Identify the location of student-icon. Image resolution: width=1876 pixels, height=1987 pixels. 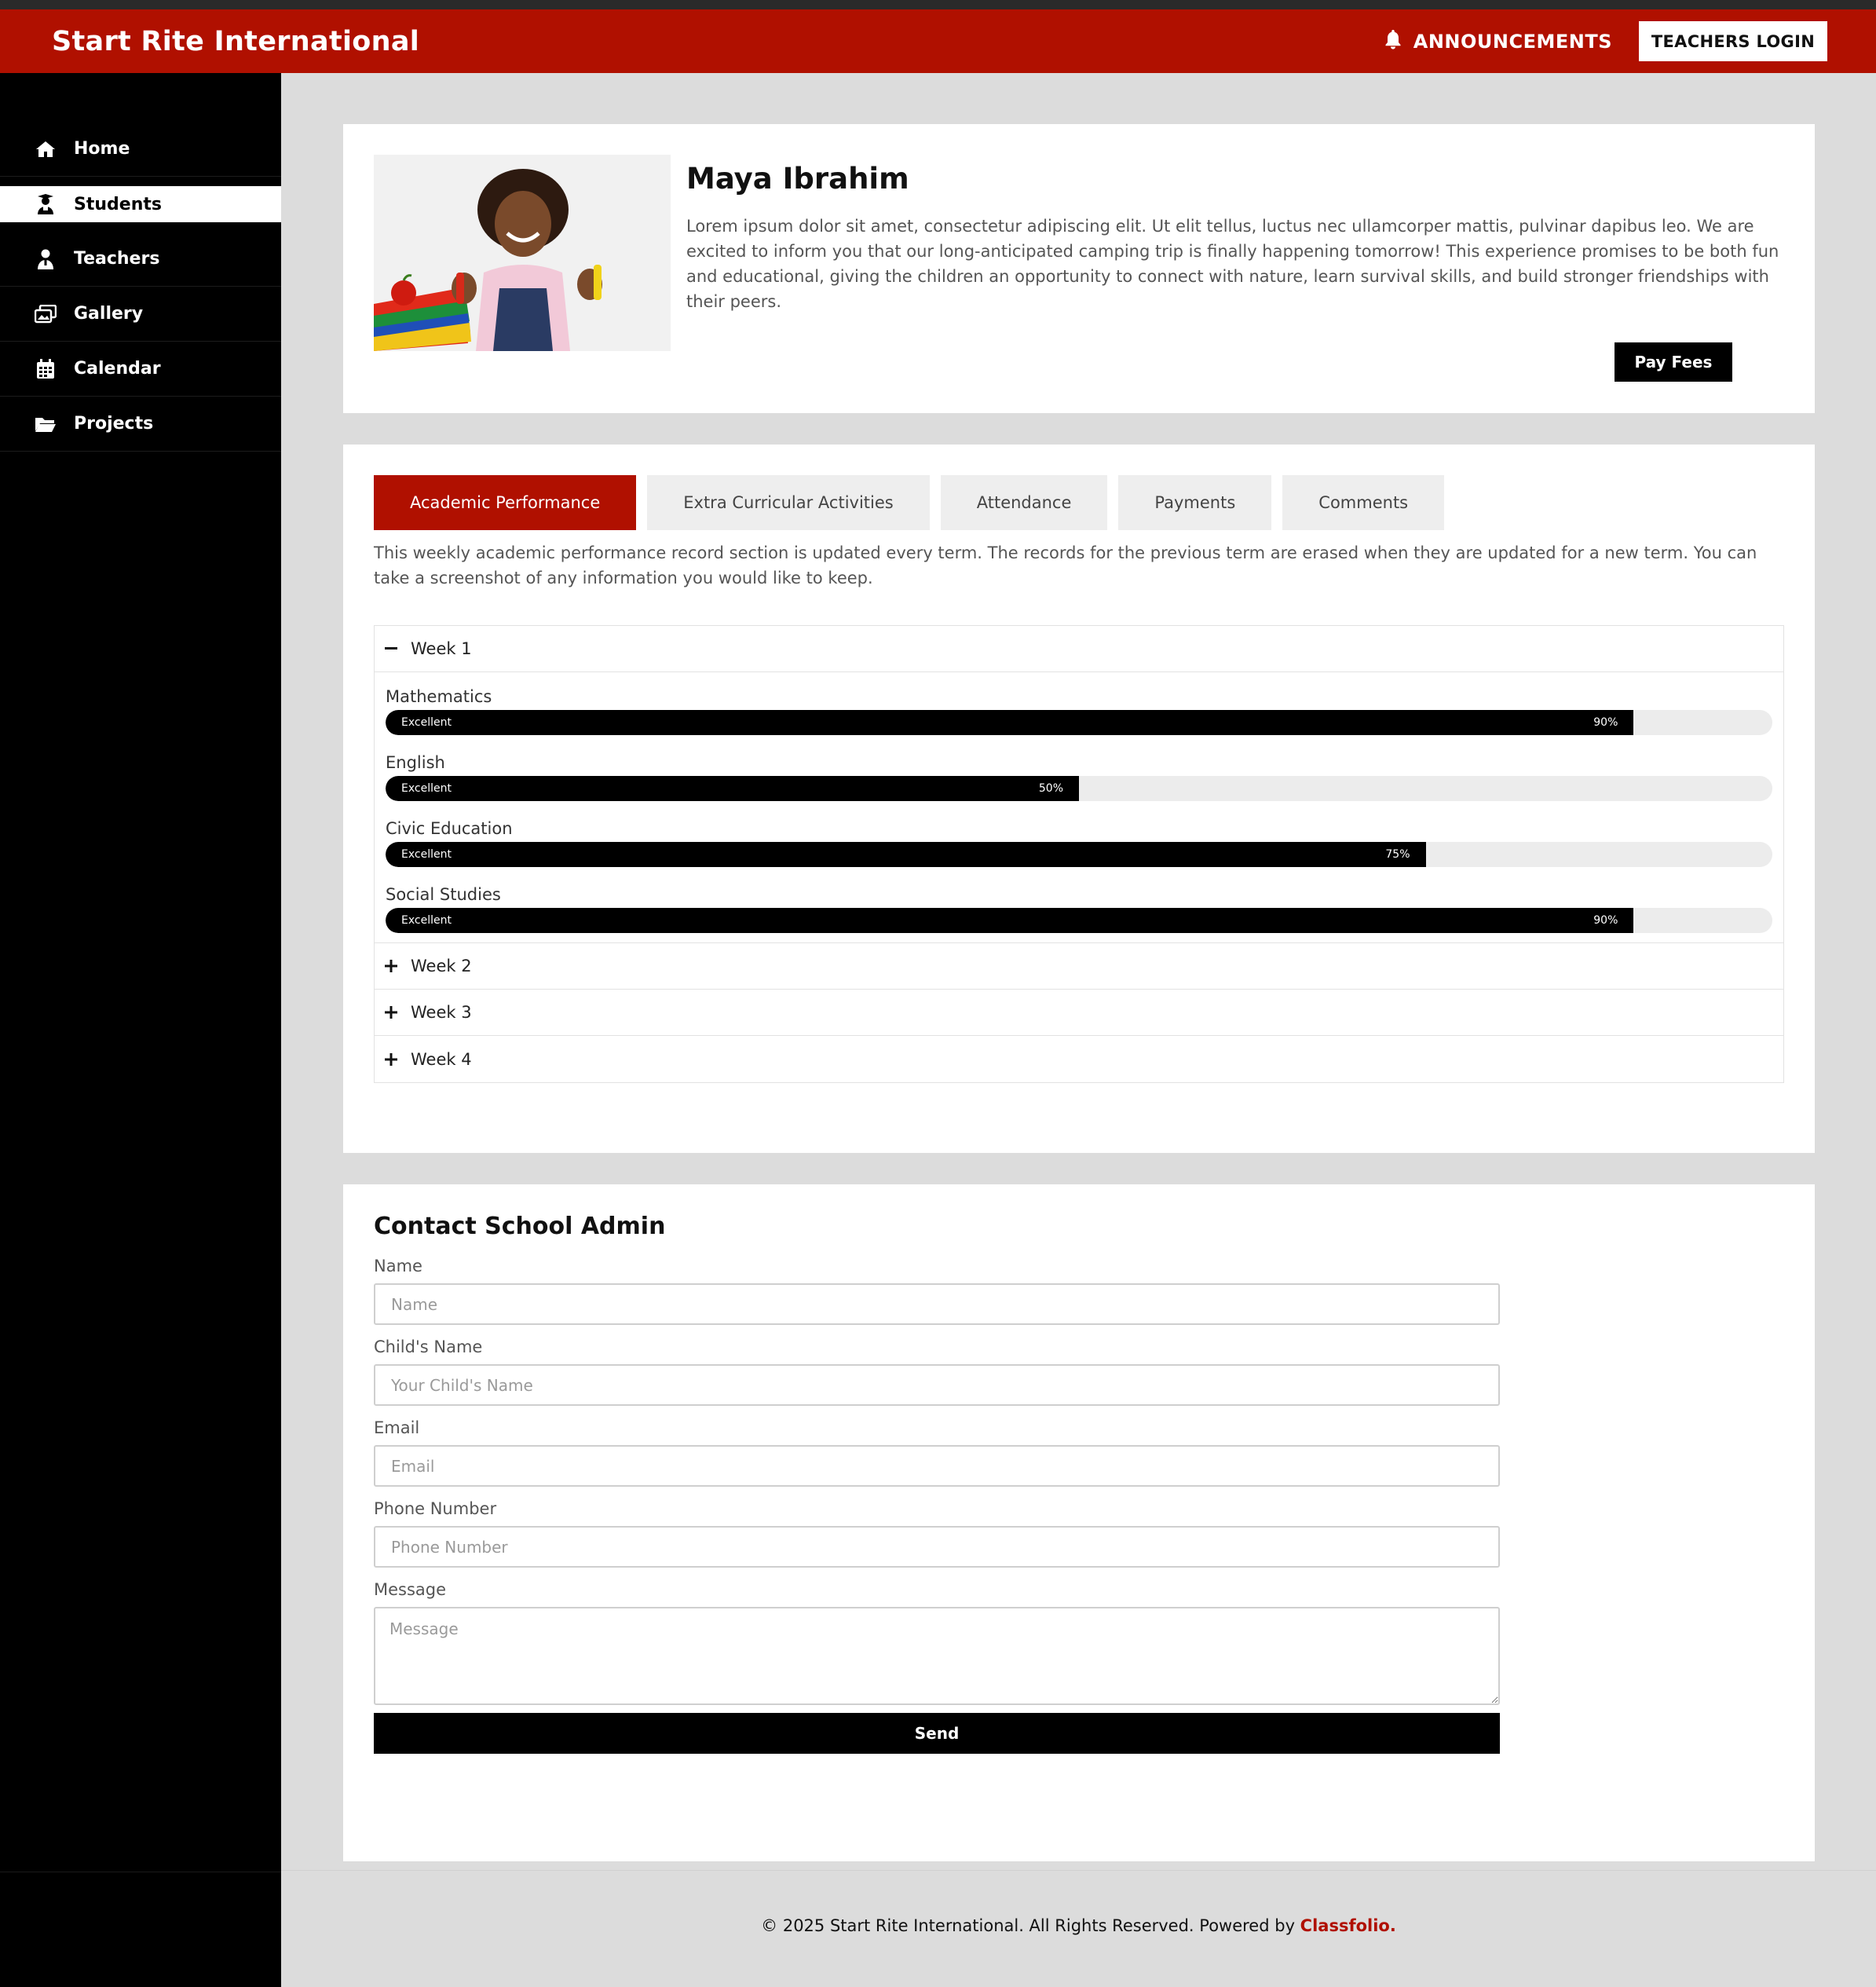
(46, 204).